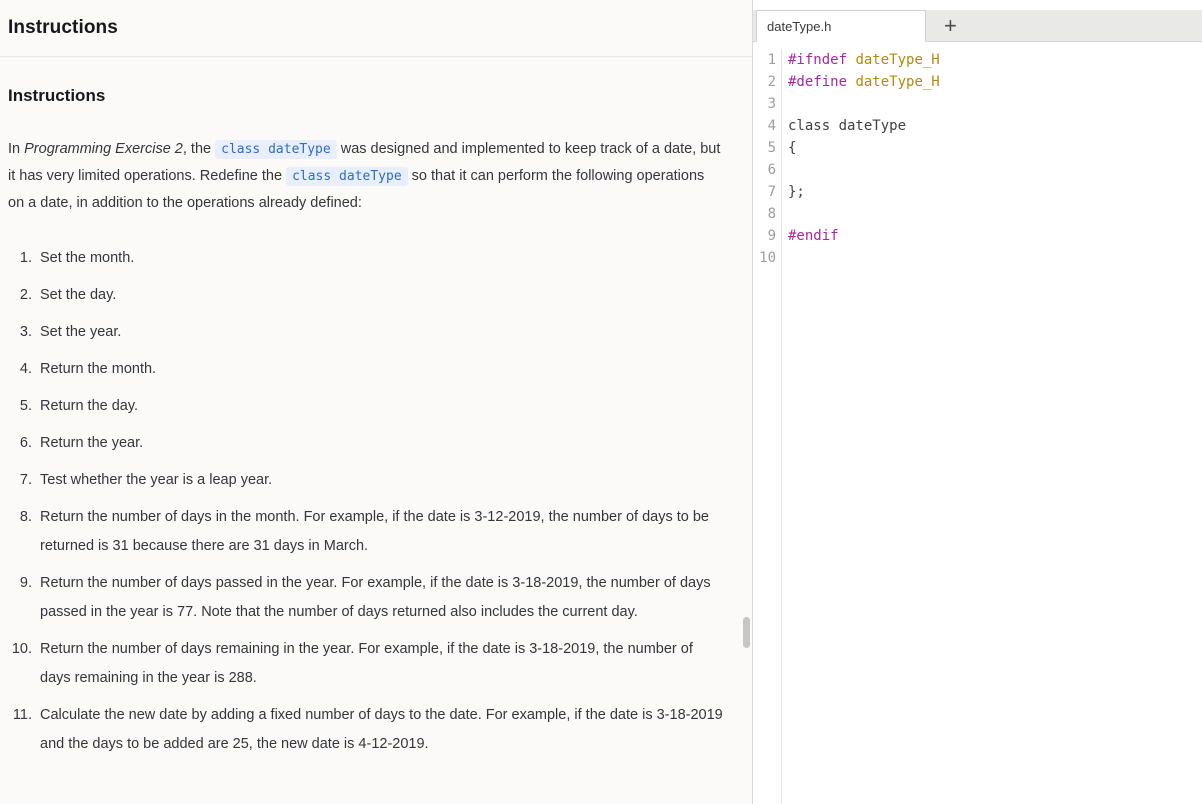 This screenshot has height=804, width=1202. Describe the element at coordinates (864, 236) in the screenshot. I see `code-line: #endif` at that location.